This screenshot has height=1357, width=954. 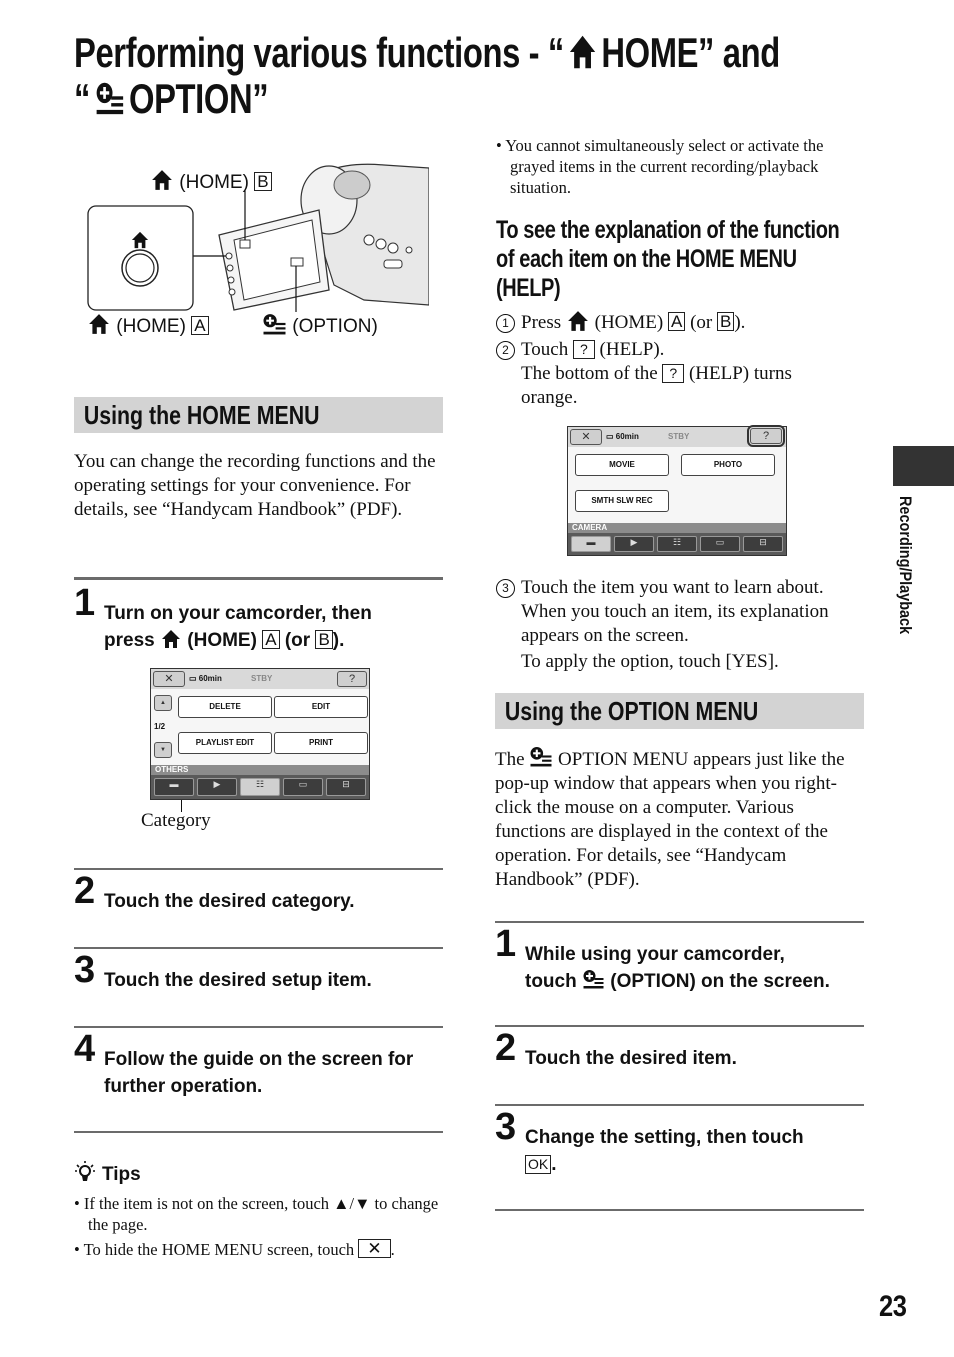 What do you see at coordinates (720, 981) in the screenshot?
I see `step-word: (OPTION) on the screen.` at bounding box center [720, 981].